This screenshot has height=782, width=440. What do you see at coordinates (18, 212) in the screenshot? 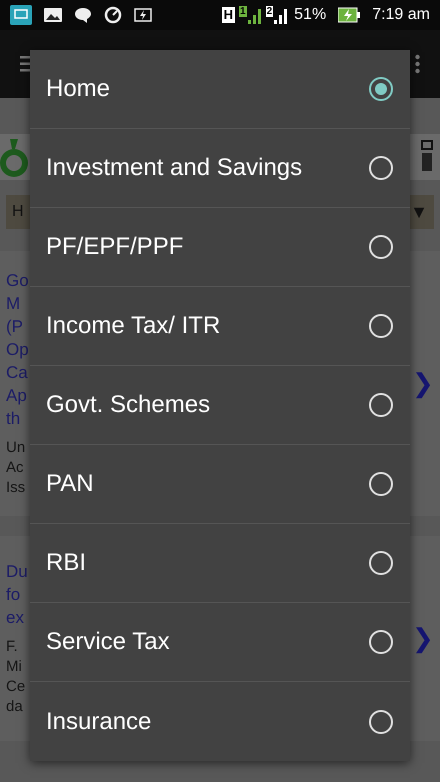
I see `tab-label: H` at bounding box center [18, 212].